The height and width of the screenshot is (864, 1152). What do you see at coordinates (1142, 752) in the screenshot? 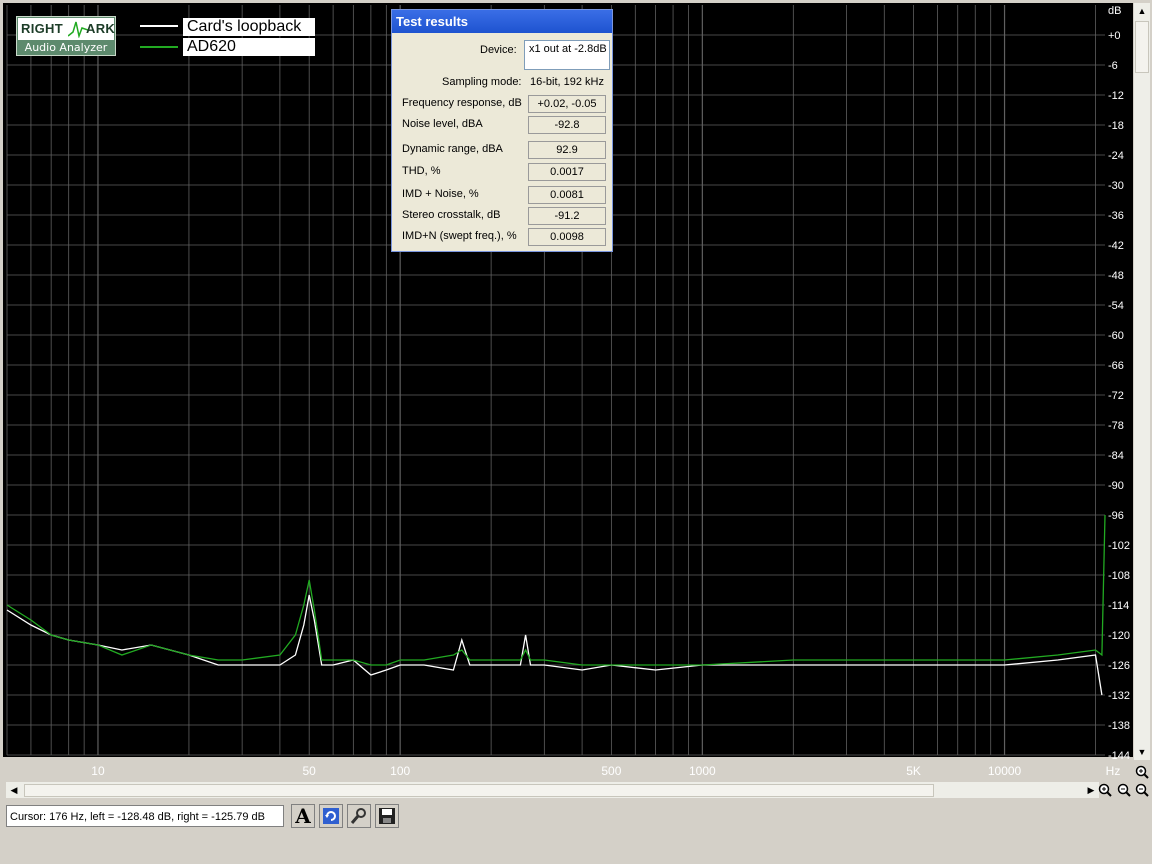
I see `scroll-down-button: ▼` at bounding box center [1142, 752].